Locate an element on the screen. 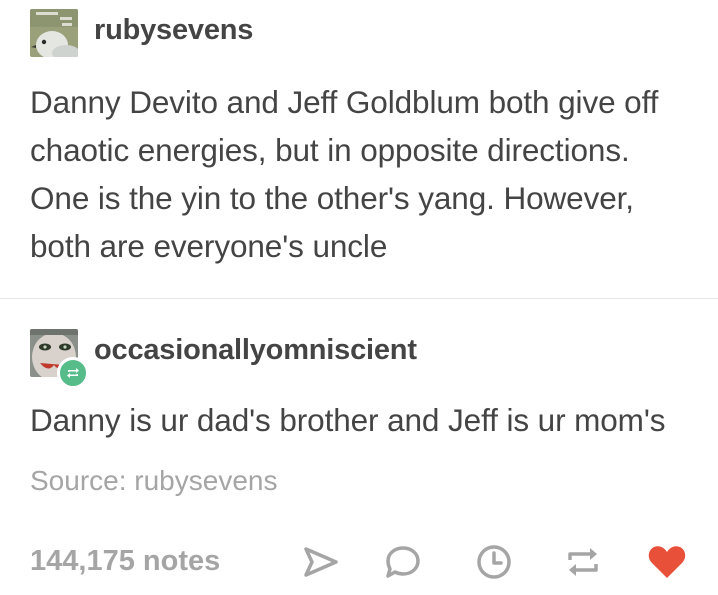 This screenshot has height=595, width=718. reblog-button is located at coordinates (583, 562).